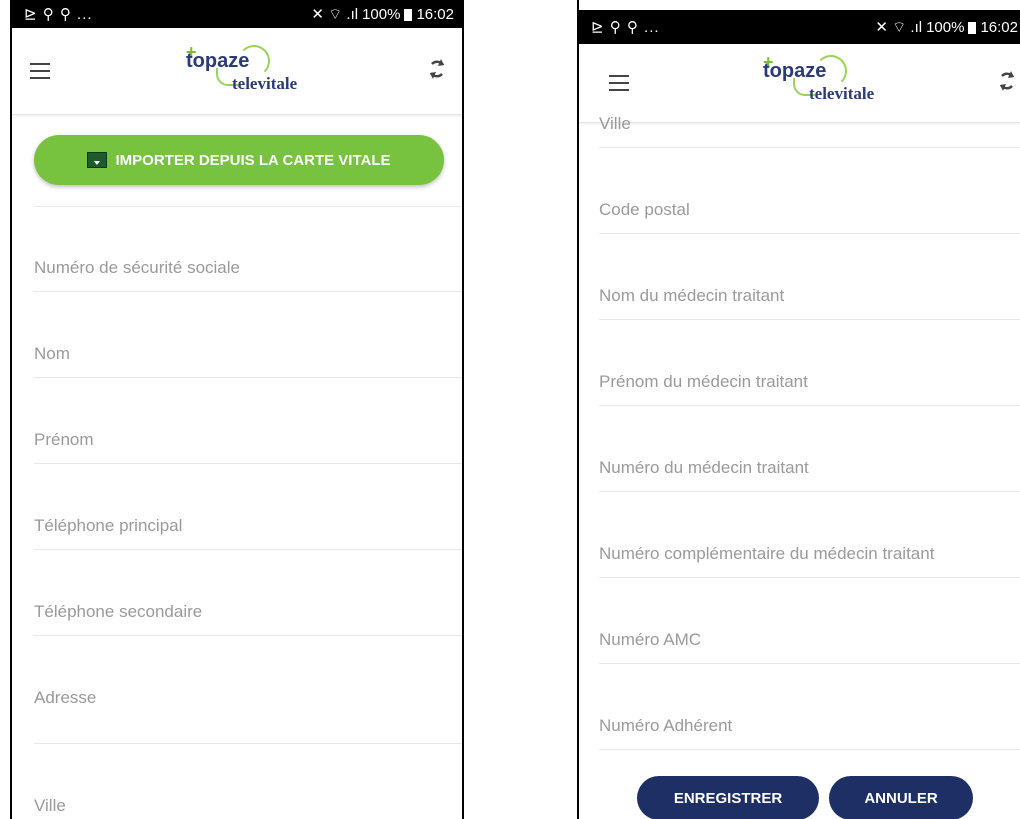 This screenshot has width=1020, height=819. What do you see at coordinates (253, 160) in the screenshot?
I see `import-button-label: IMPORTER DEPUIS LA CARTE VITALE` at bounding box center [253, 160].